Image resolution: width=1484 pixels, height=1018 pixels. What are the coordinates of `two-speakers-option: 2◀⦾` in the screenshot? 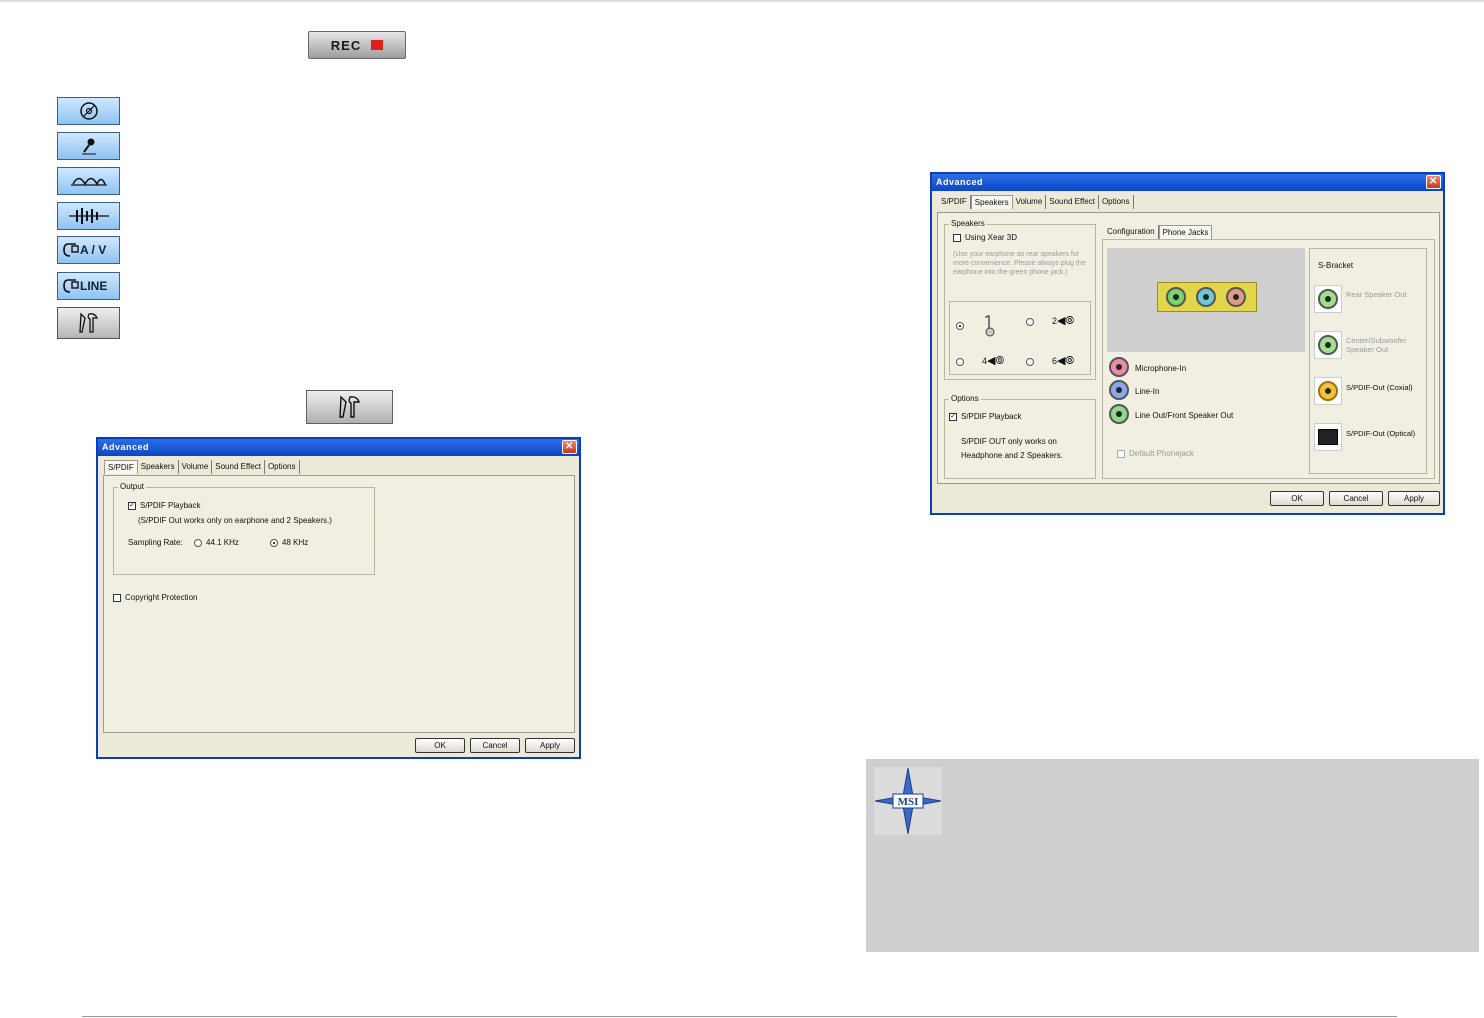 It's located at (1050, 321).